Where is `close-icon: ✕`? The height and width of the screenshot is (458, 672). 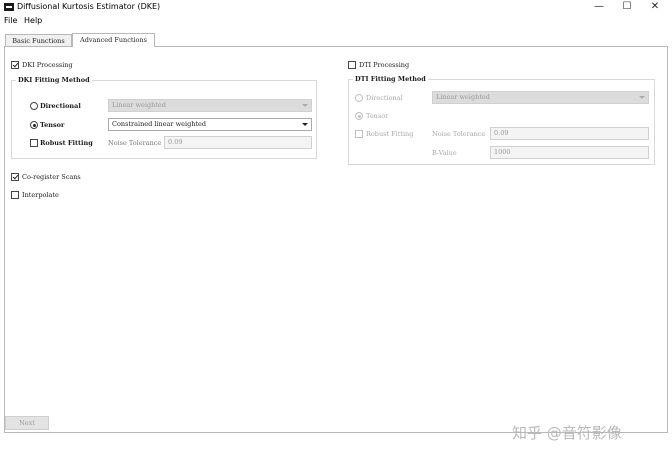
close-icon: ✕ is located at coordinates (655, 7).